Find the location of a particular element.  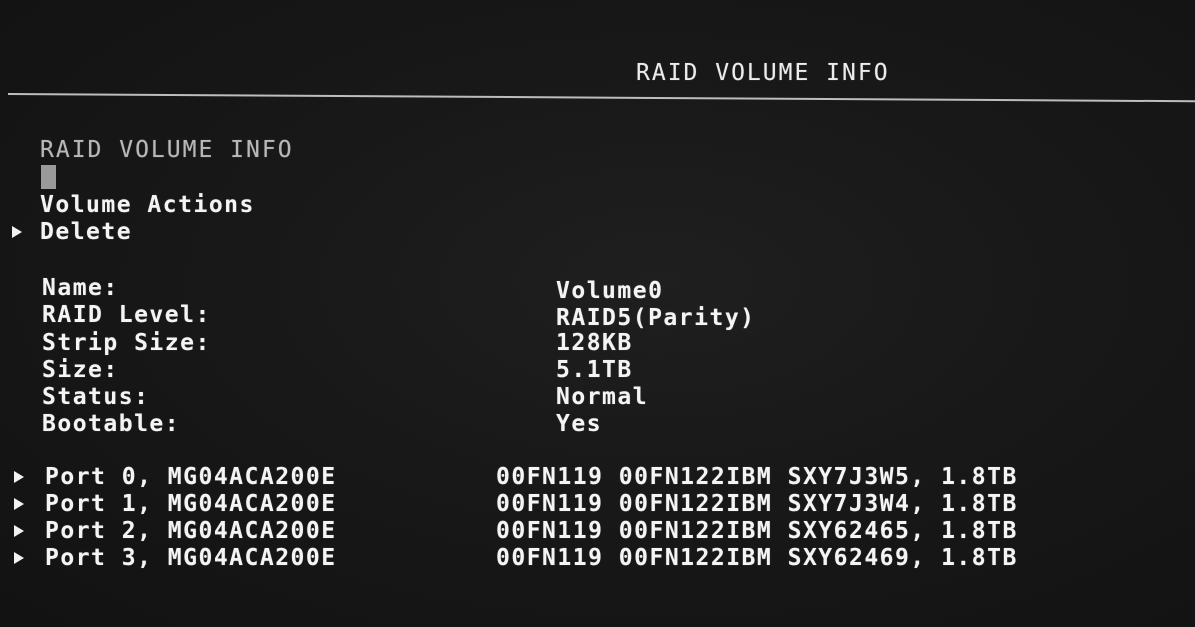

property-value-raid-level: RAID5(Parity) is located at coordinates (656, 318).